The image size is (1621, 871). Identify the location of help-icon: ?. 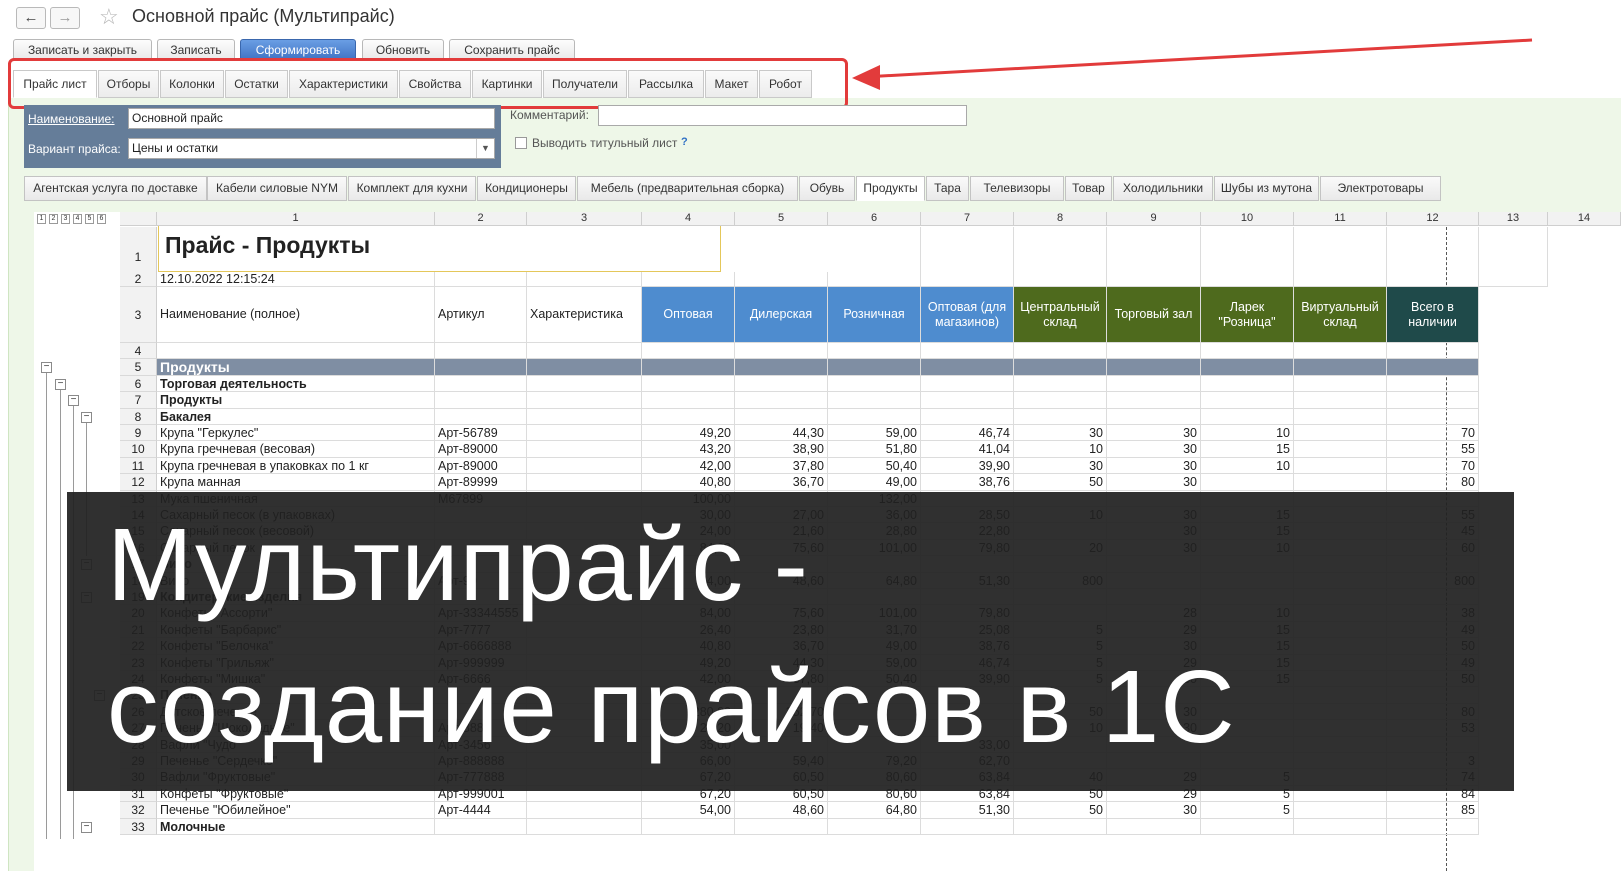
(684, 142).